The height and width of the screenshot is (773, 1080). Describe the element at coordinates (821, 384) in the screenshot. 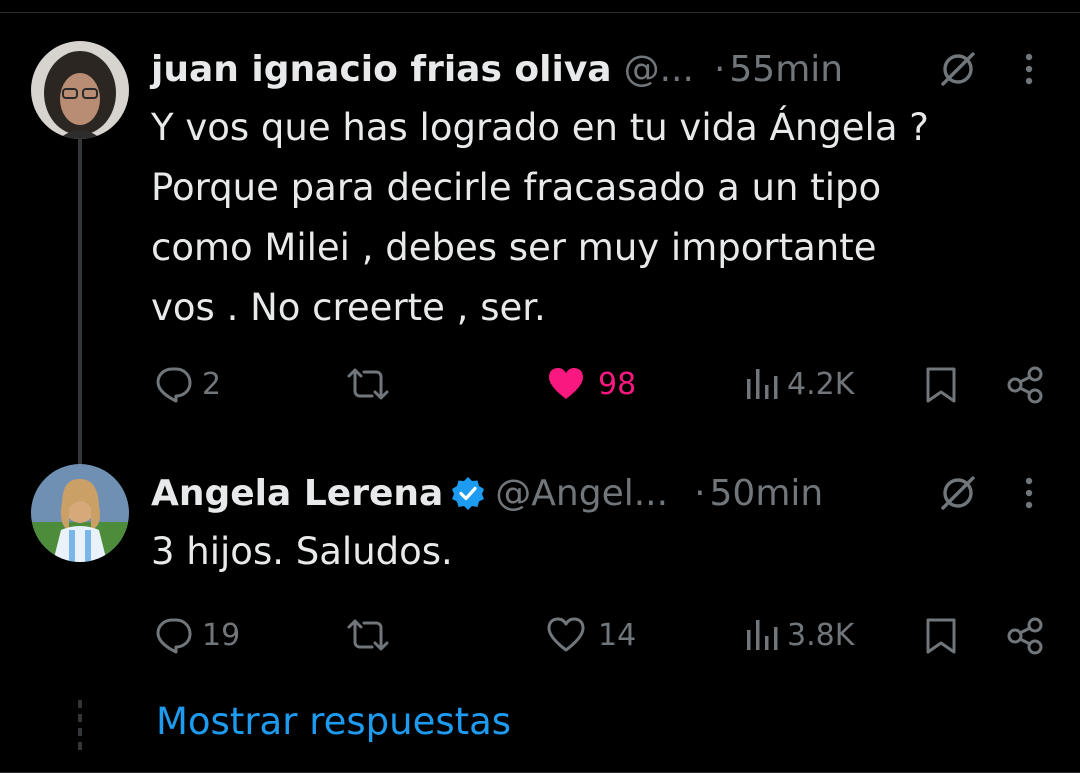

I see `views-count: 4.2K` at that location.